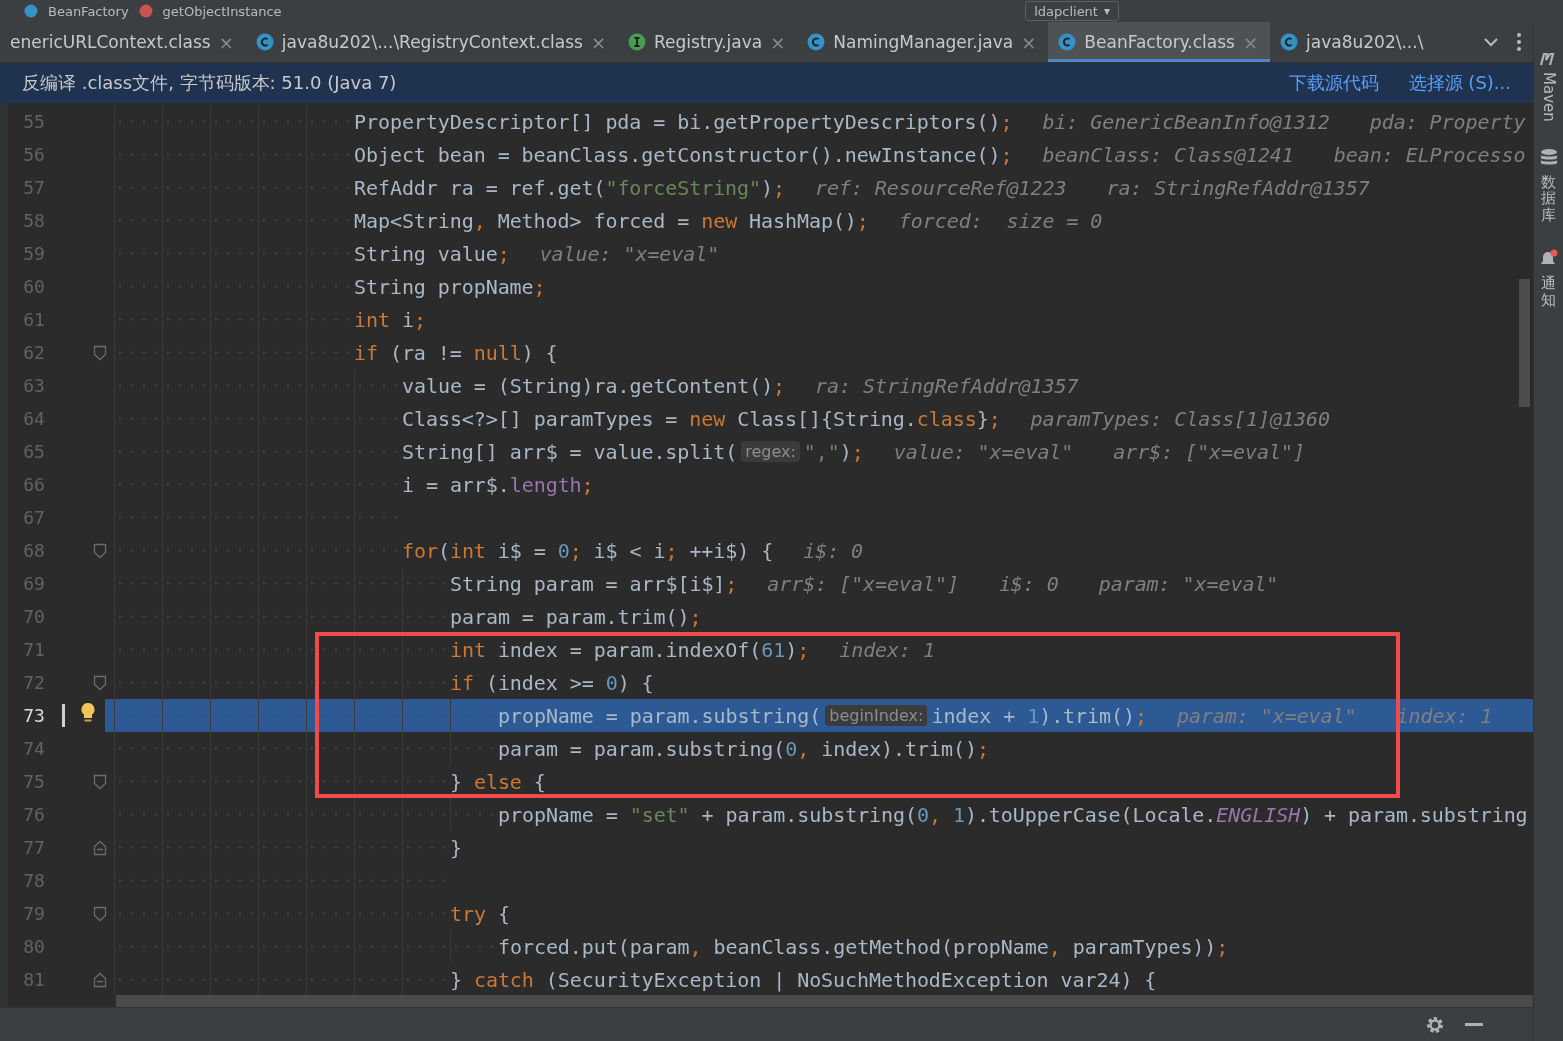 The image size is (1563, 1041). Describe the element at coordinates (34, 583) in the screenshot. I see `line-number: 69` at that location.